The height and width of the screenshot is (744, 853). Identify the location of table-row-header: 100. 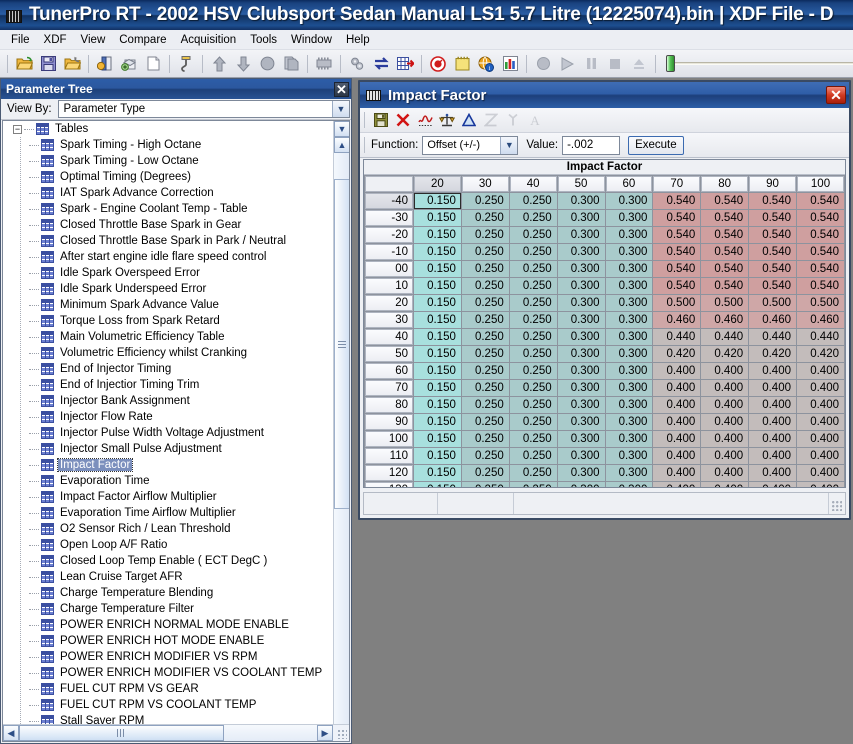
(389, 439).